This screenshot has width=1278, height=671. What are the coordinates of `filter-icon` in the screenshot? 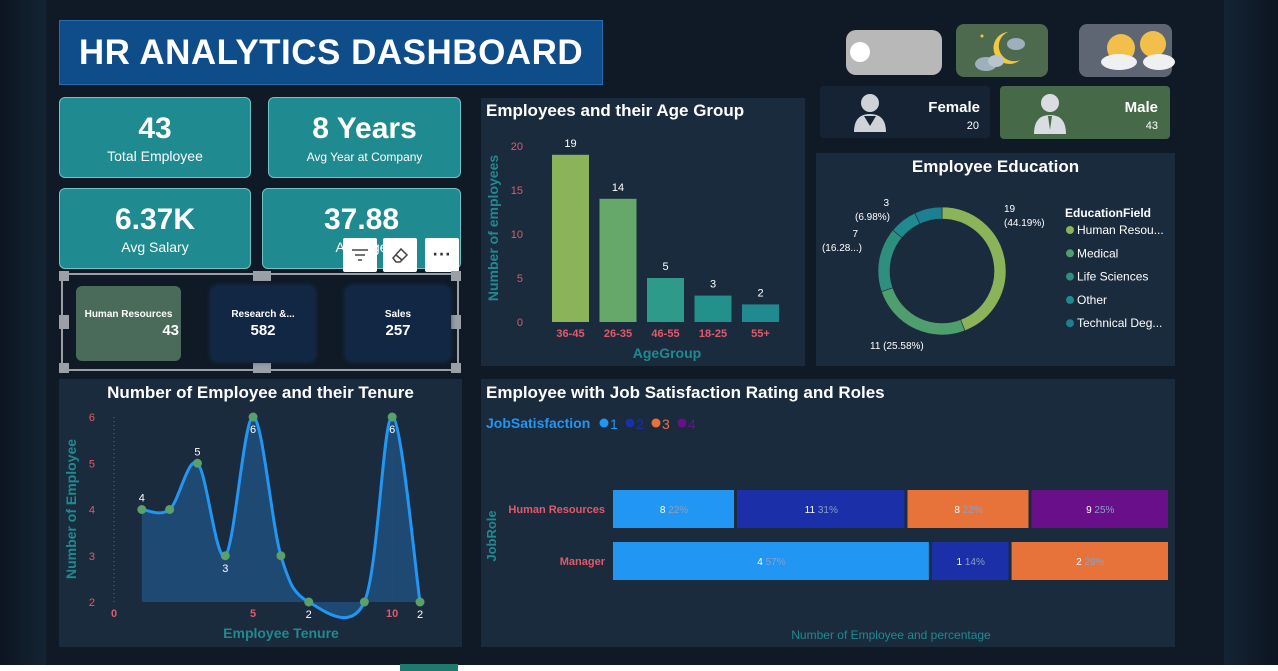 It's located at (360, 255).